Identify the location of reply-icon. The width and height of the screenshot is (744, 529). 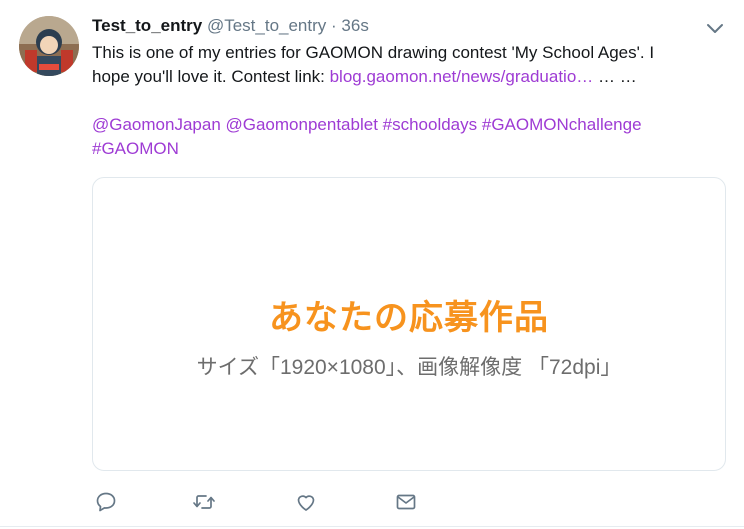
(108, 504).